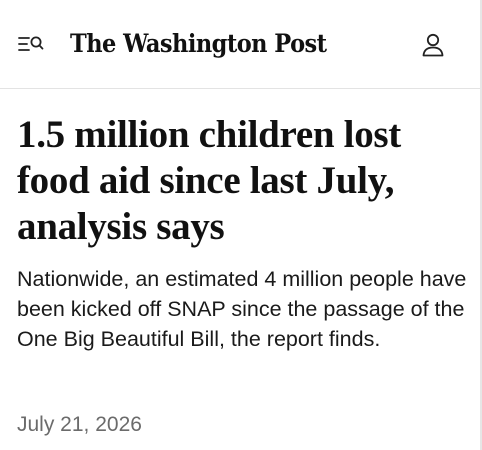 The image size is (482, 450). I want to click on publish-date: July 21, 2026, so click(79, 424).